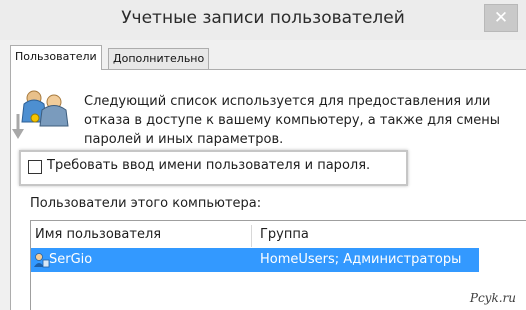 This screenshot has width=526, height=310. I want to click on user-group-cell: HomeUsers; Администраторы, so click(360, 259).